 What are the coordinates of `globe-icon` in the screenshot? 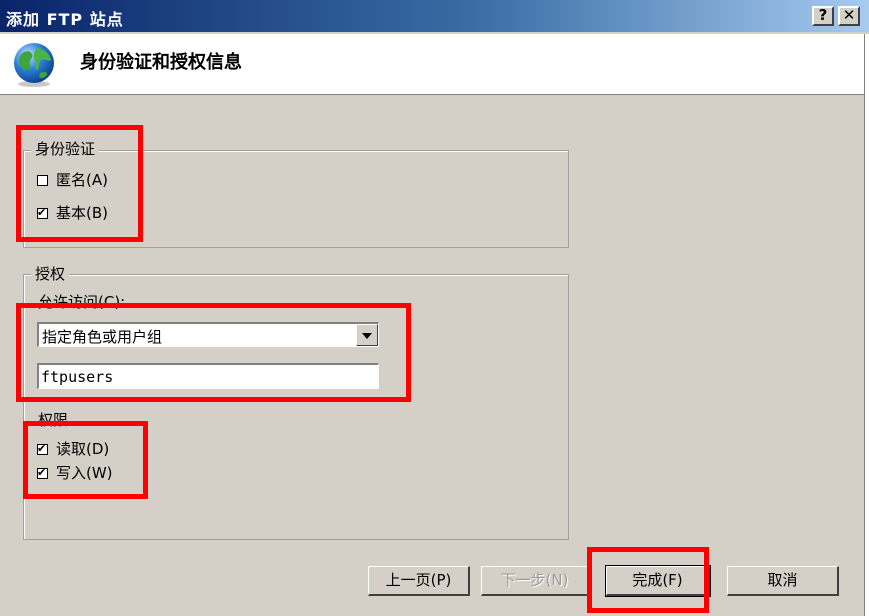 It's located at (34, 65).